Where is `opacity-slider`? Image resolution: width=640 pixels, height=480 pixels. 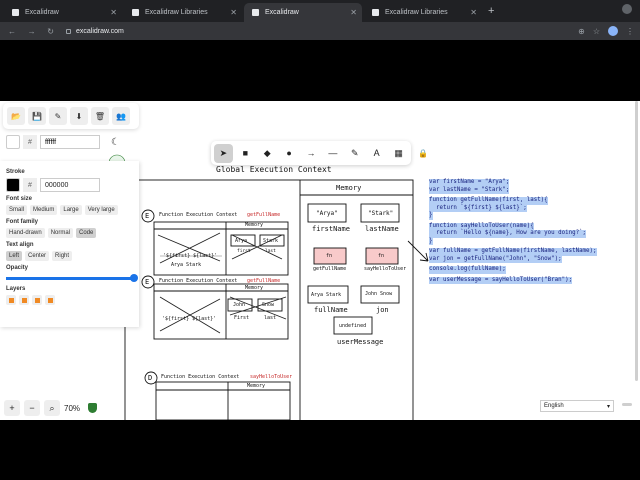
opacity-slider is located at coordinates (72, 278).